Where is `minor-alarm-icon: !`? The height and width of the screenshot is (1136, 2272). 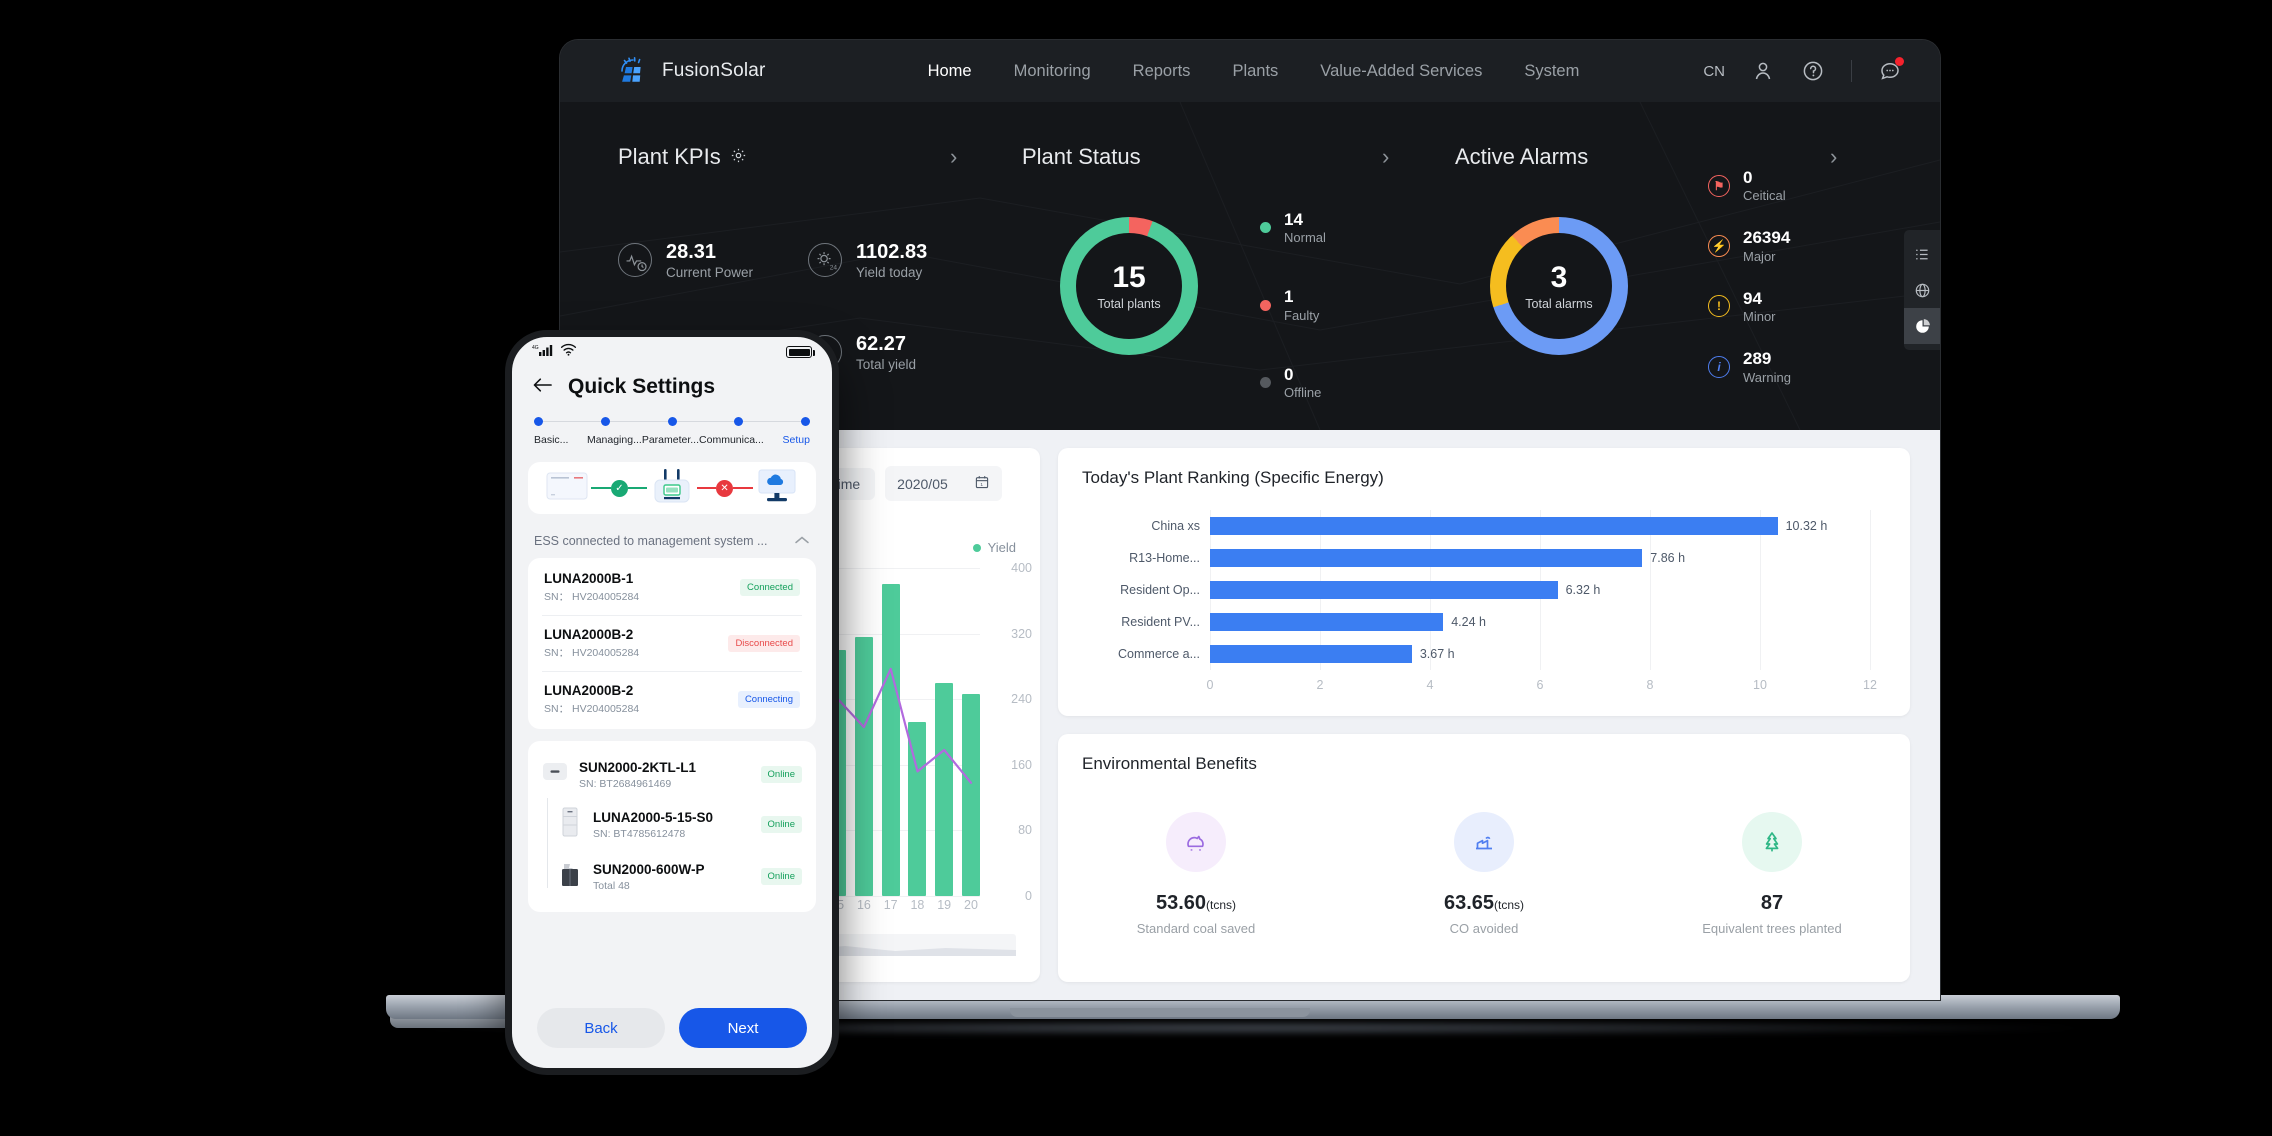
minor-alarm-icon: ! is located at coordinates (1719, 306).